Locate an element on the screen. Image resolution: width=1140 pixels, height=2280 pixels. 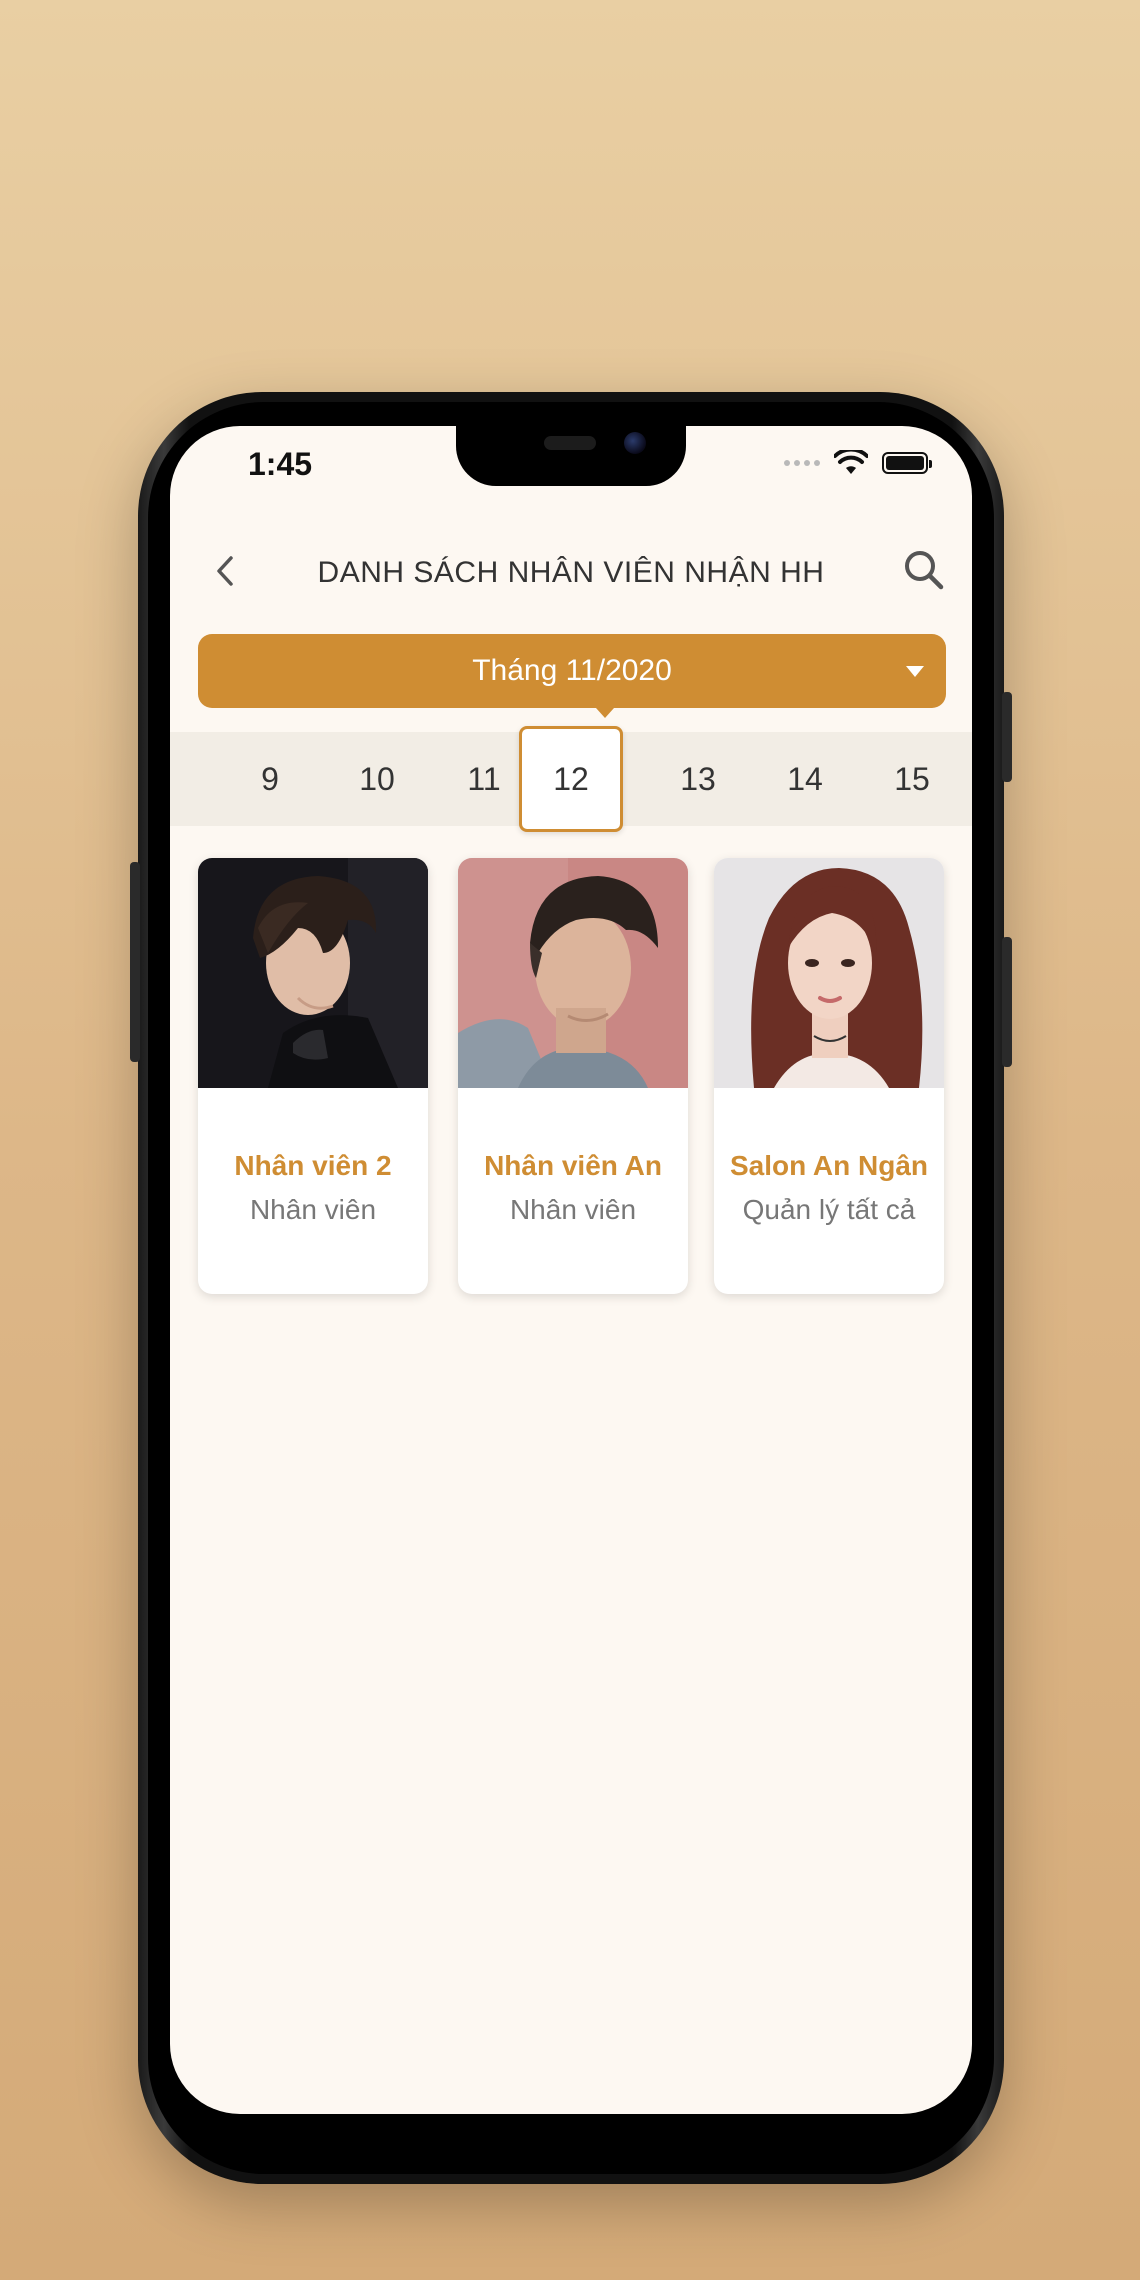
search-button is located at coordinates (924, 570).